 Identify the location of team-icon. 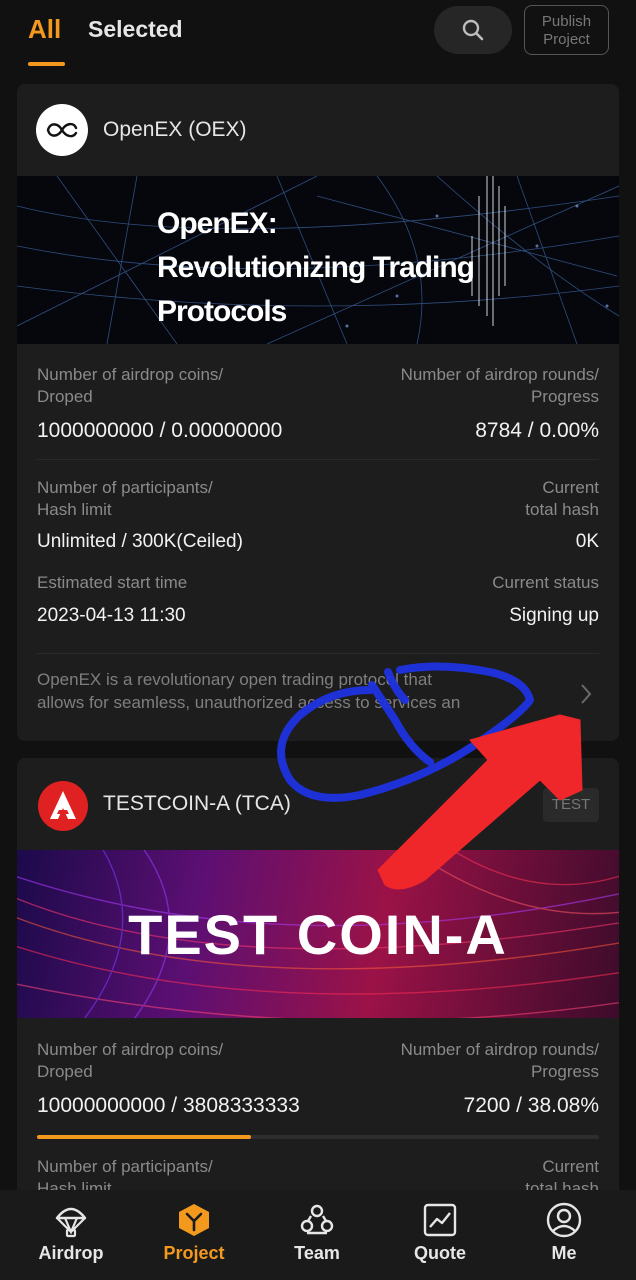
(317, 1219).